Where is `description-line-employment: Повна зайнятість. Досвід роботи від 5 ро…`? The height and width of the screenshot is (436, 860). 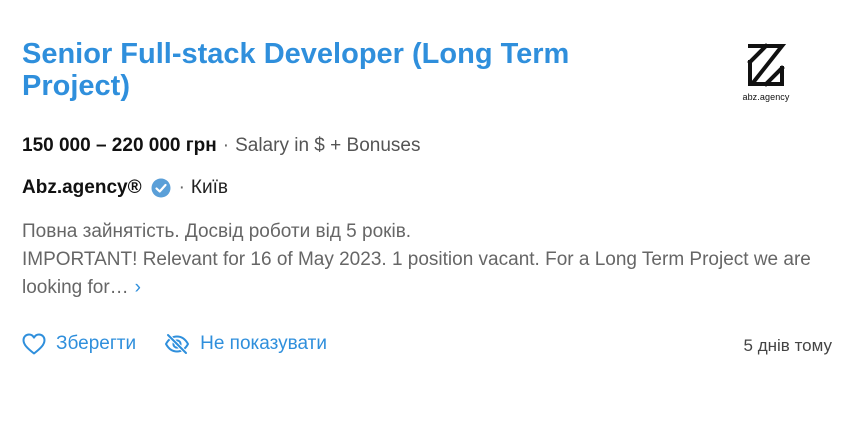
description-line-employment: Повна зайнятість. Досвід роботи від 5 ро… is located at coordinates (217, 231).